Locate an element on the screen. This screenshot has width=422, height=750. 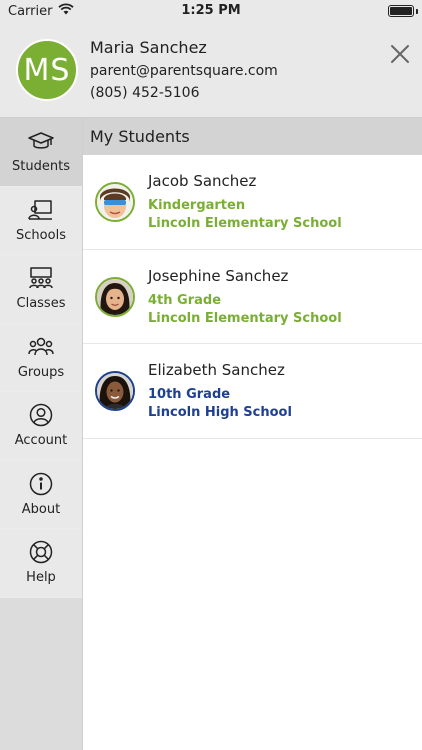
graduation-cap-icon is located at coordinates (41, 141).